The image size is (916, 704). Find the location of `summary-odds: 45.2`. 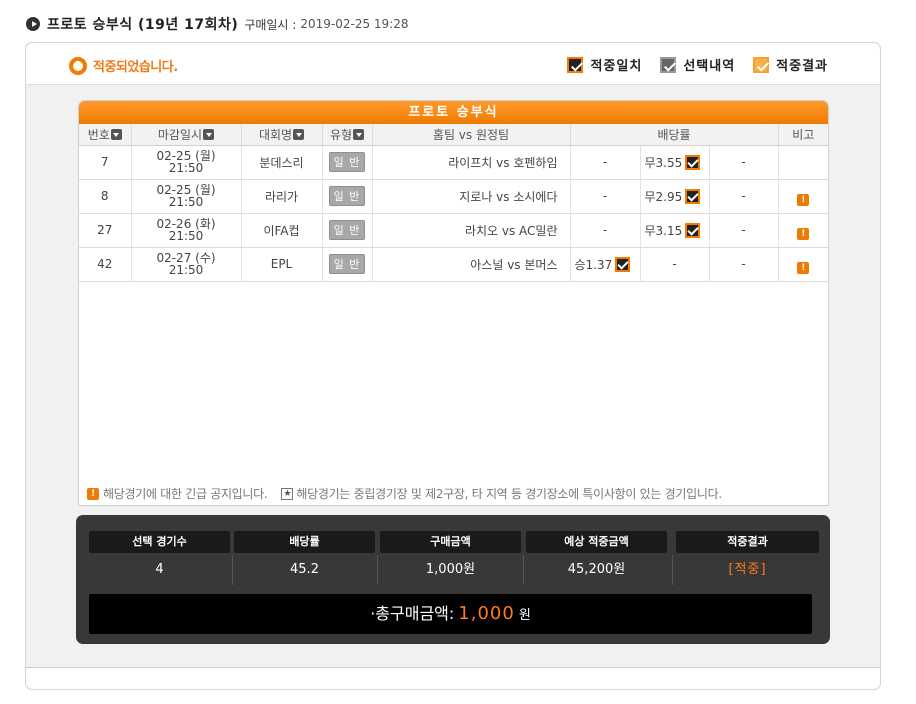

summary-odds: 45.2 is located at coordinates (304, 569).